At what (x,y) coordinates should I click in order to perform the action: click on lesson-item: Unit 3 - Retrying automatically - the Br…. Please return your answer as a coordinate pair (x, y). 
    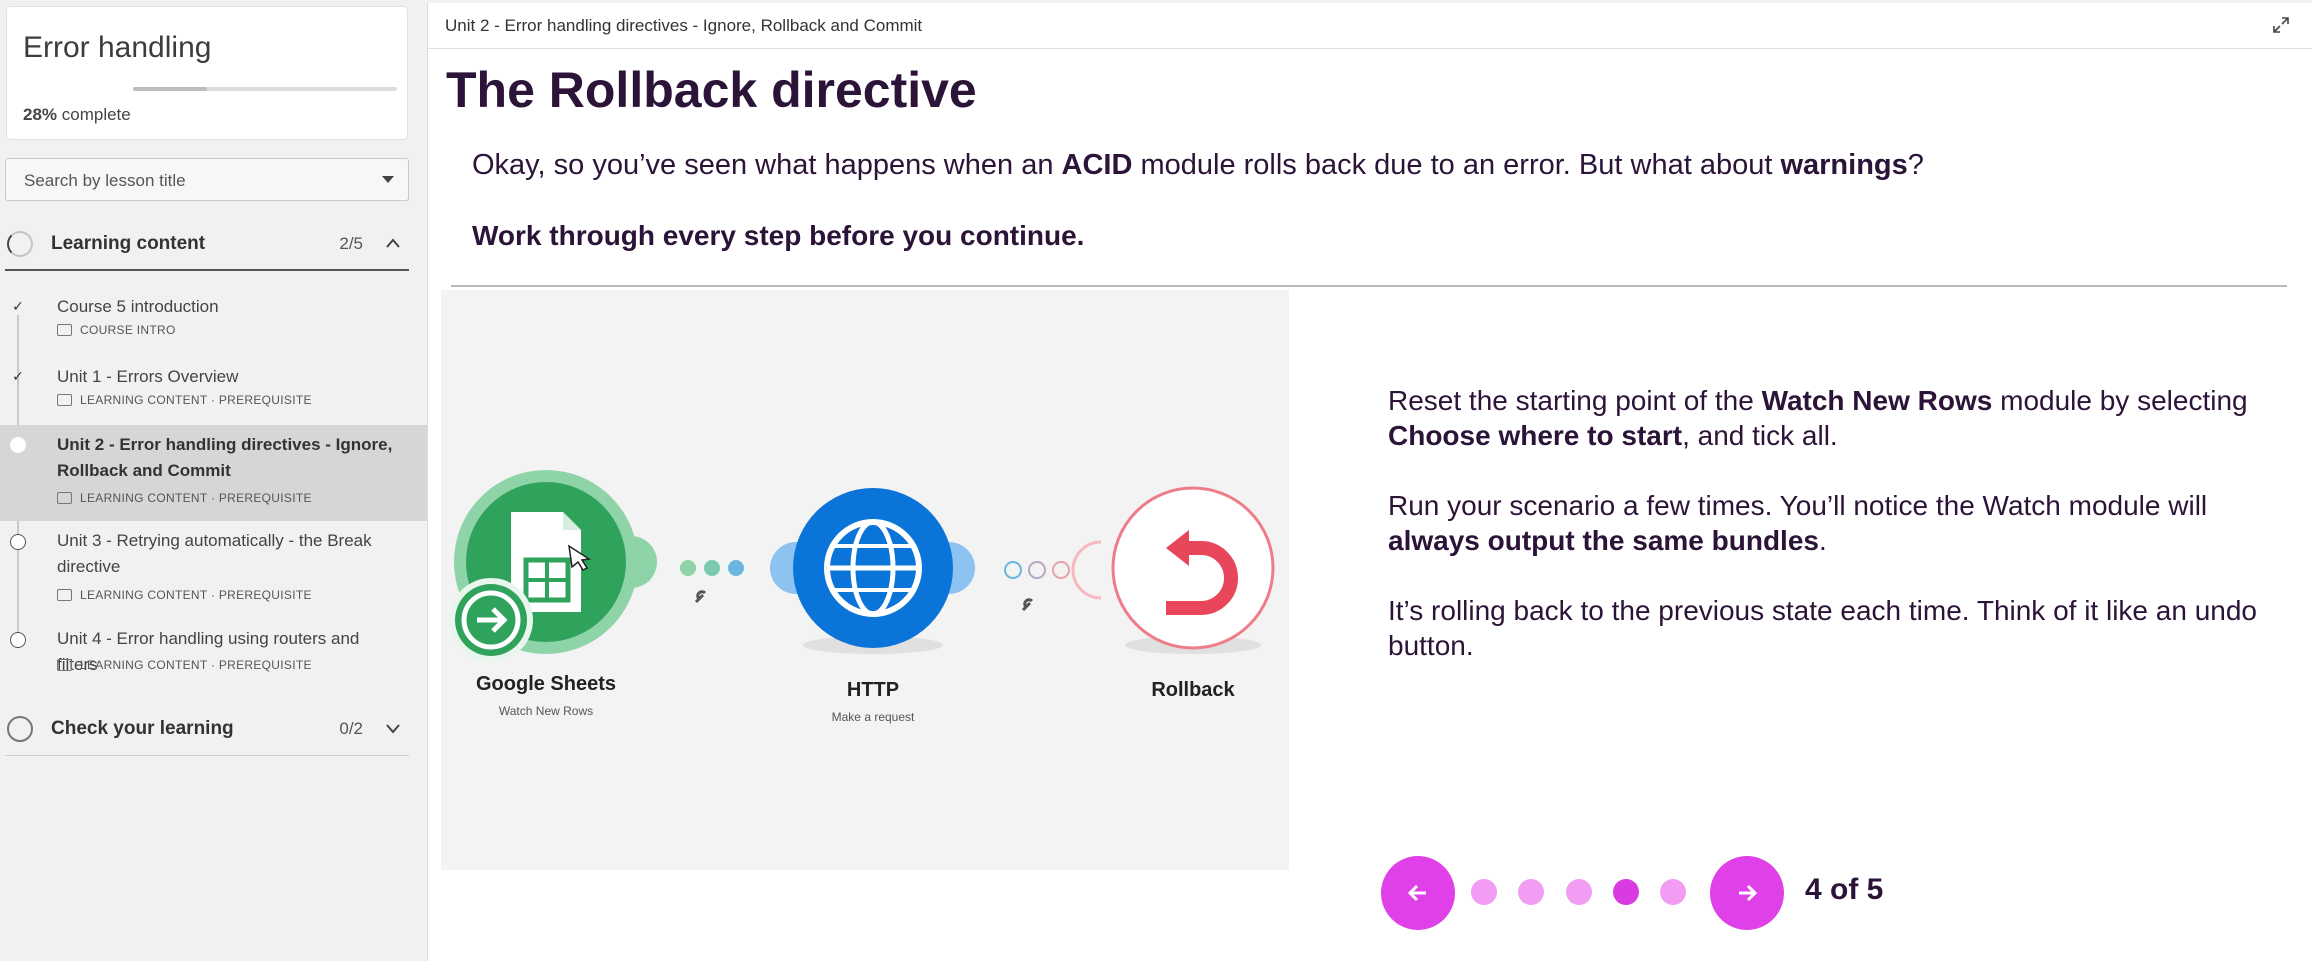
    Looking at the image, I should click on (213, 568).